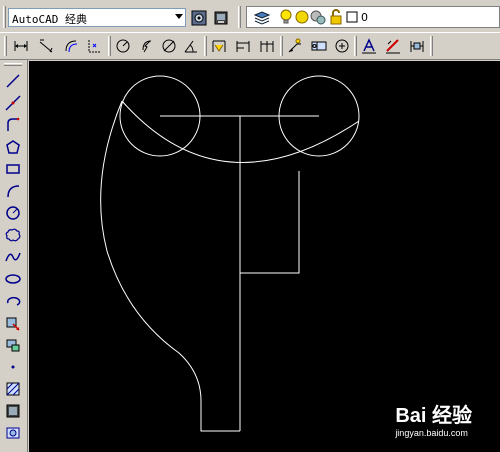 This screenshot has height=452, width=500. What do you see at coordinates (13, 125) in the screenshot?
I see `polyline-icon` at bounding box center [13, 125].